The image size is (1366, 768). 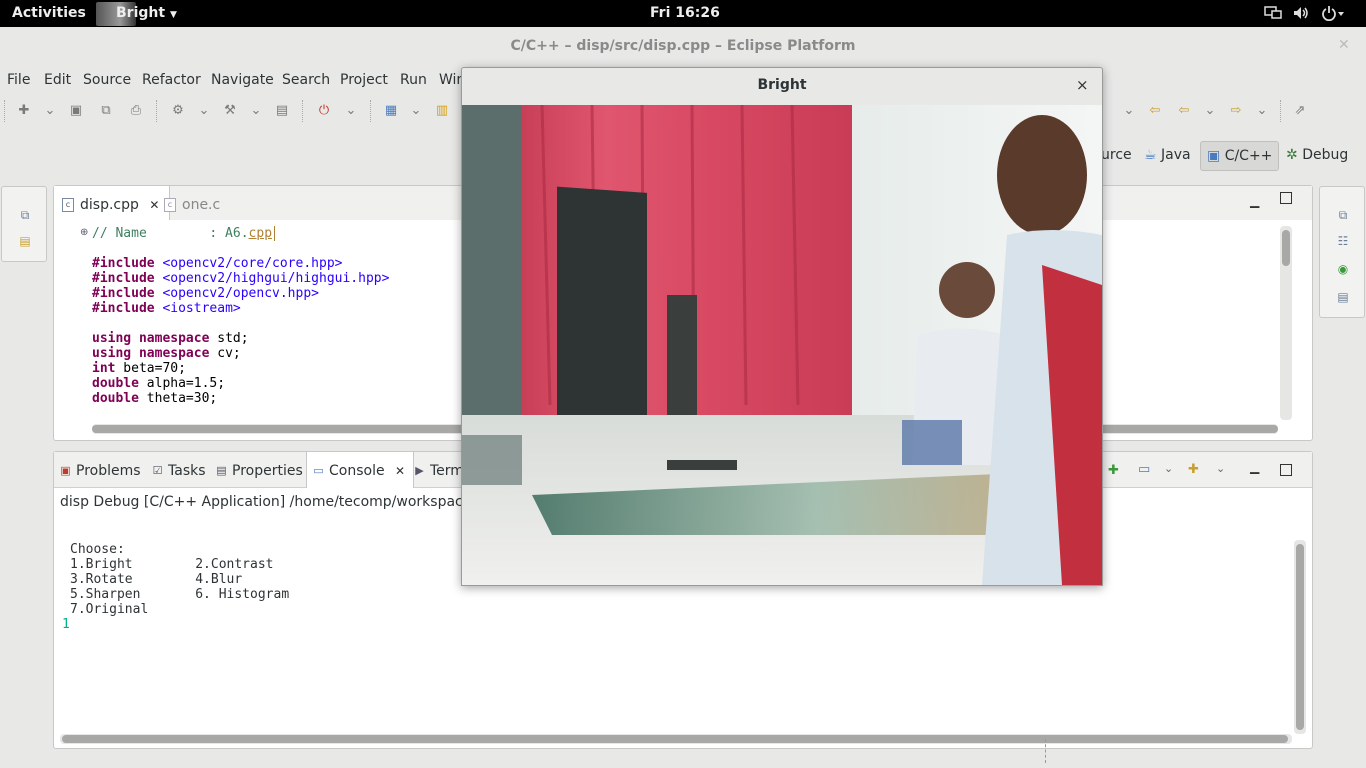 I want to click on tab-label: one.c, so click(x=201, y=205).